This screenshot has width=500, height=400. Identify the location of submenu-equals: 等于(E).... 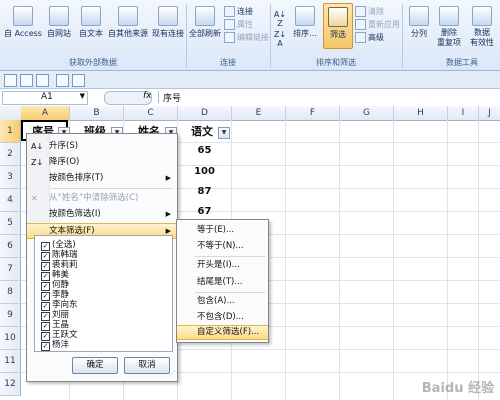
(222, 230).